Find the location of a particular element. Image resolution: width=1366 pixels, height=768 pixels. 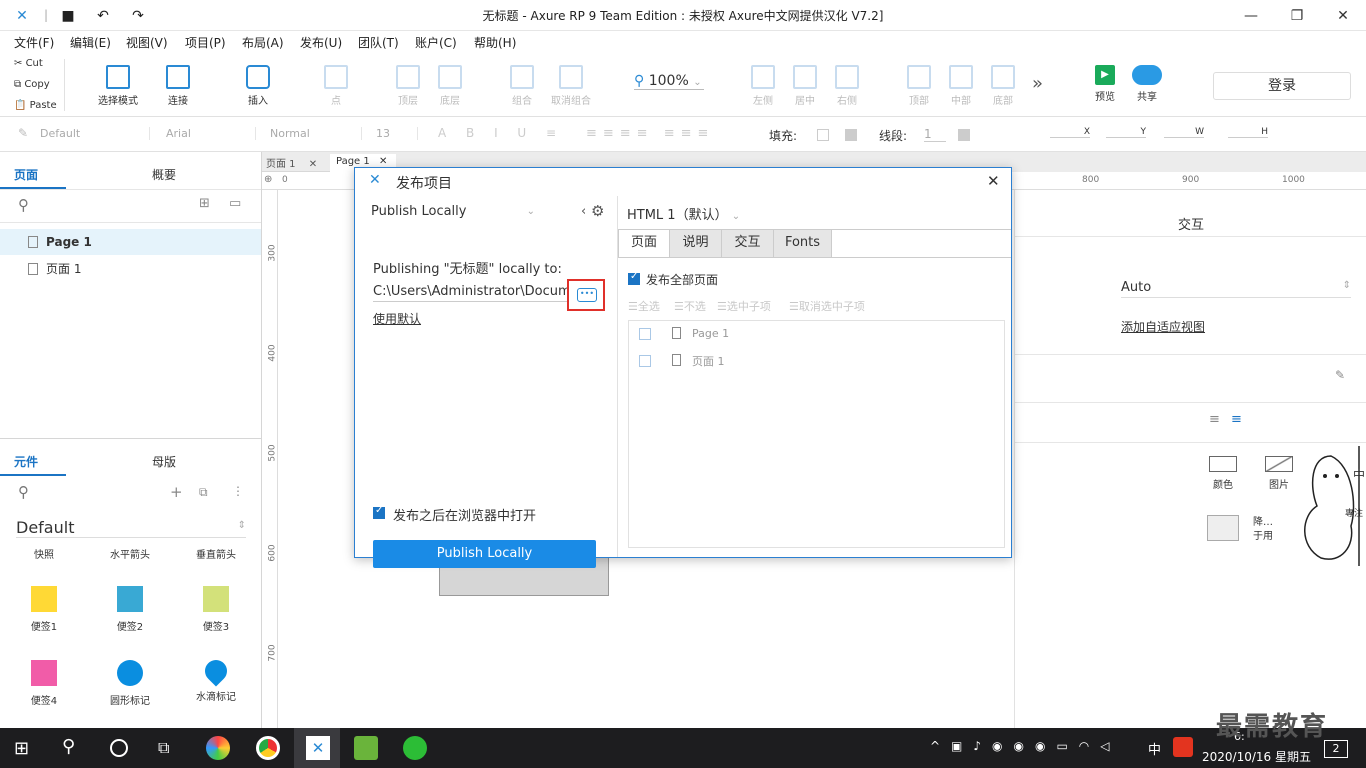

folder-icon: ▭ is located at coordinates (235, 203).